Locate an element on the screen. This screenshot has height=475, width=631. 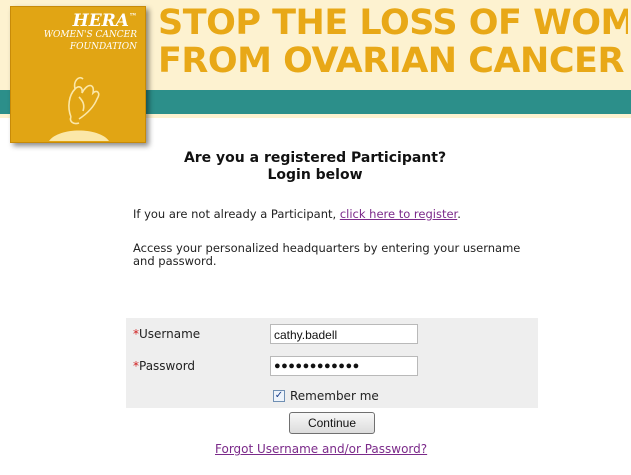
headline-line-2: FROM OVARIAN CANCER is located at coordinates (391, 60).